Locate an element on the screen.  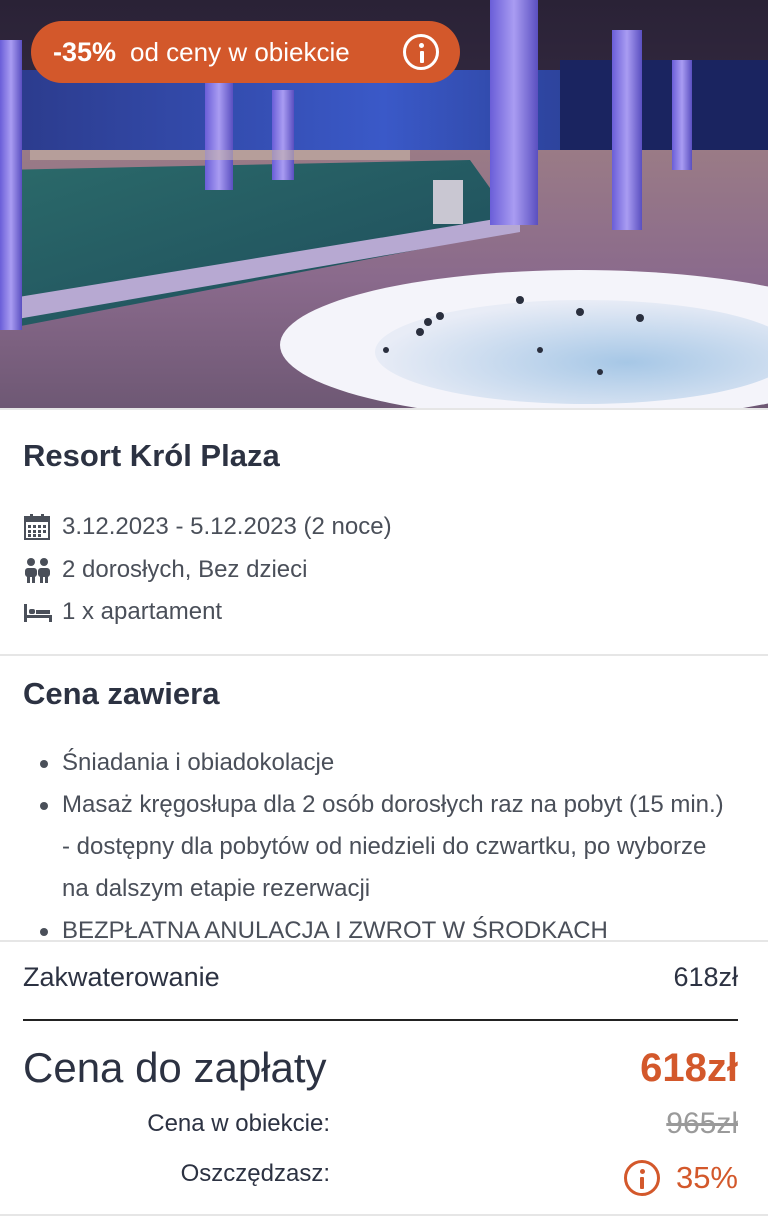
dates-row: 3.12.2023 - 5.12.2023 (2 noce) is located at coordinates (207, 527).